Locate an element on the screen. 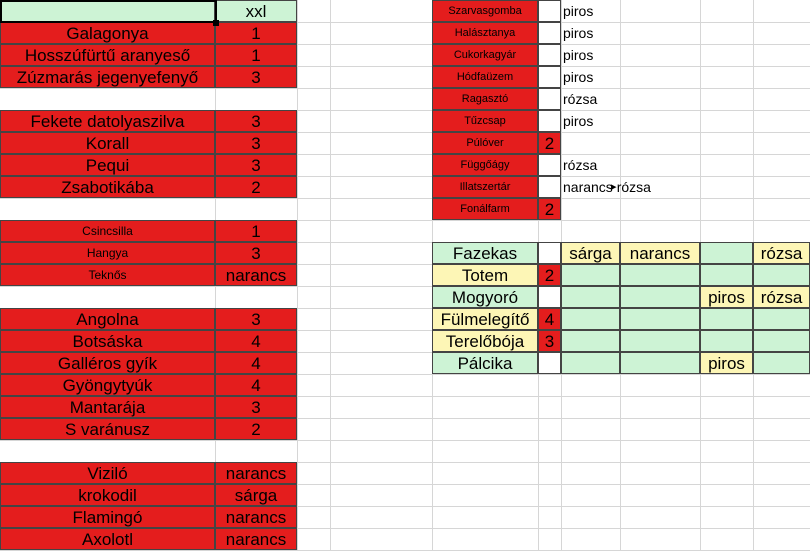  fill-handle is located at coordinates (216, 23).